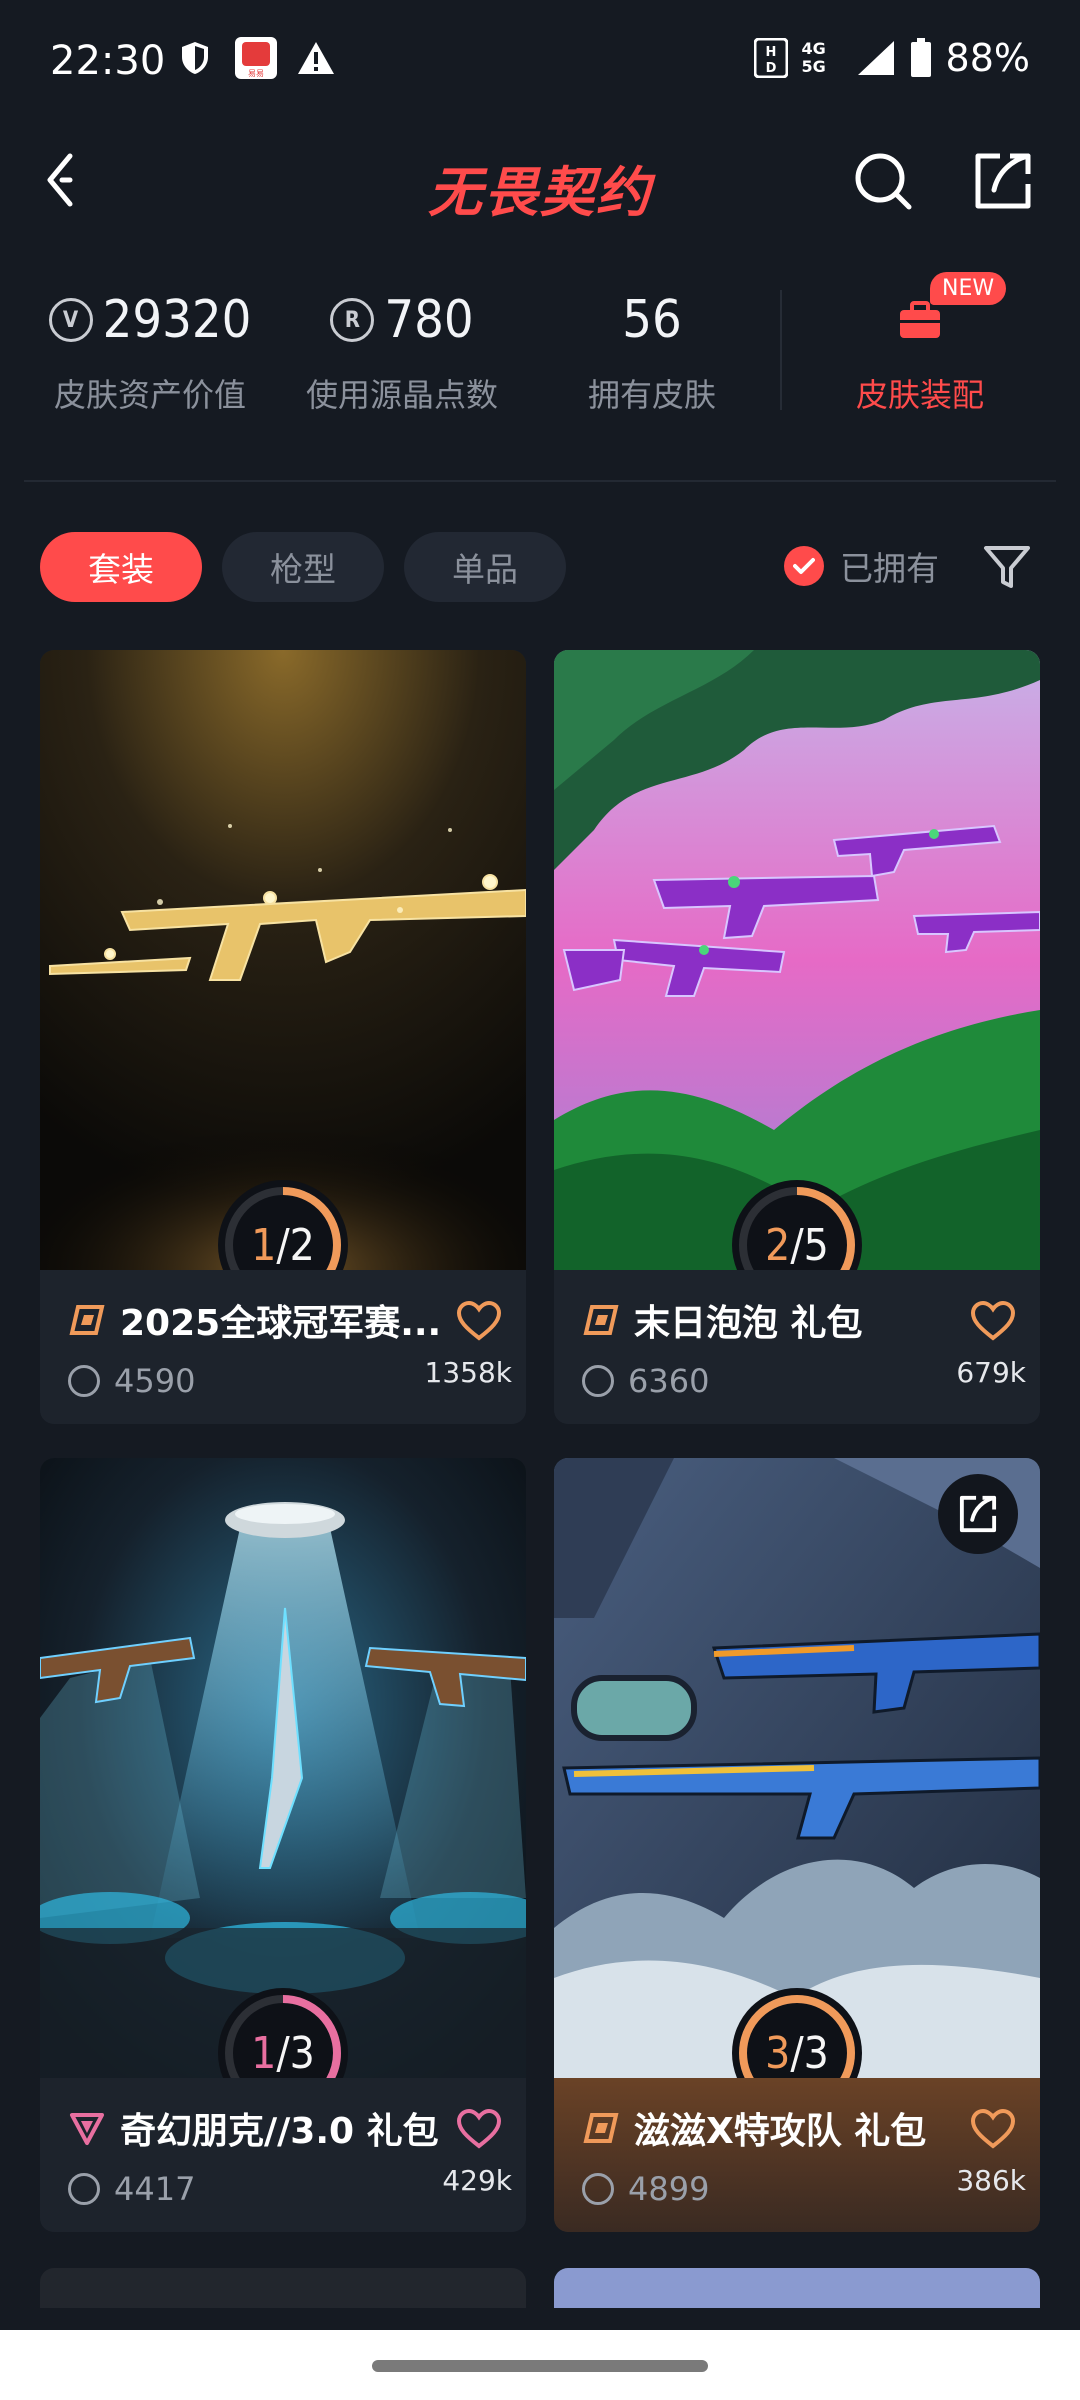 This screenshot has width=1080, height=2400. I want to click on card-share-button, so click(978, 1514).